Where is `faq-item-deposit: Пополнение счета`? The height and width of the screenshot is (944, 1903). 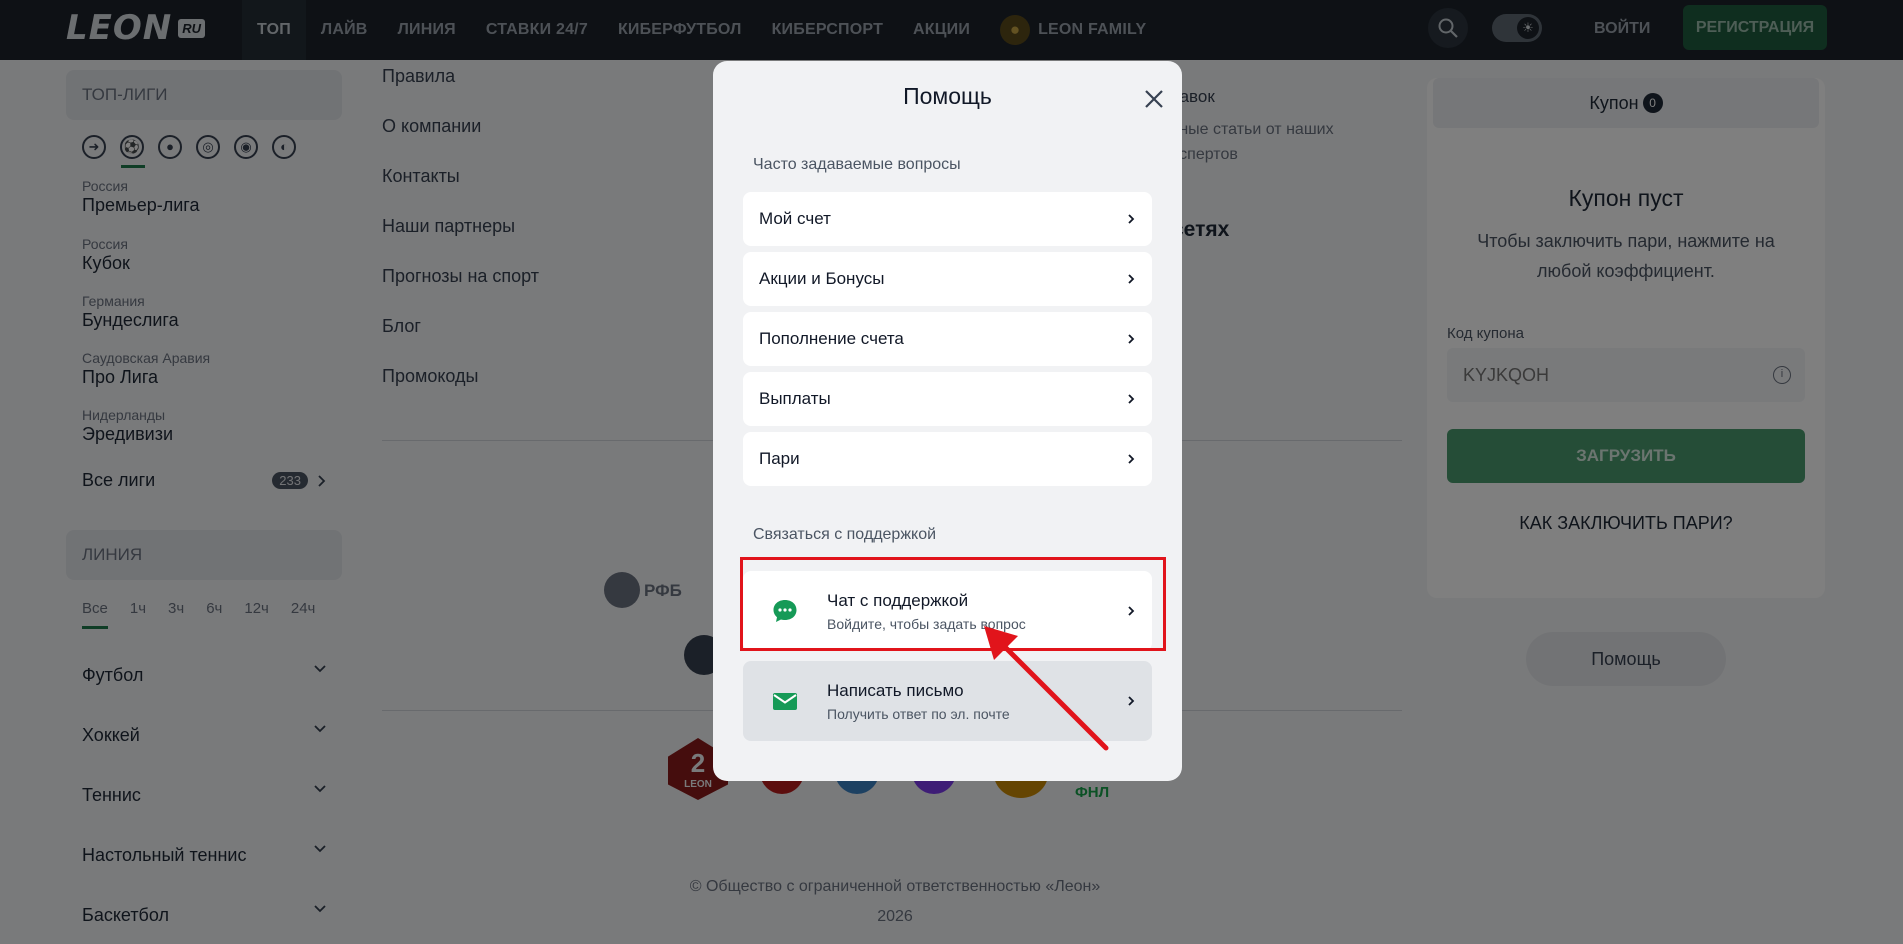
faq-item-deposit: Пополнение счета is located at coordinates (947, 339).